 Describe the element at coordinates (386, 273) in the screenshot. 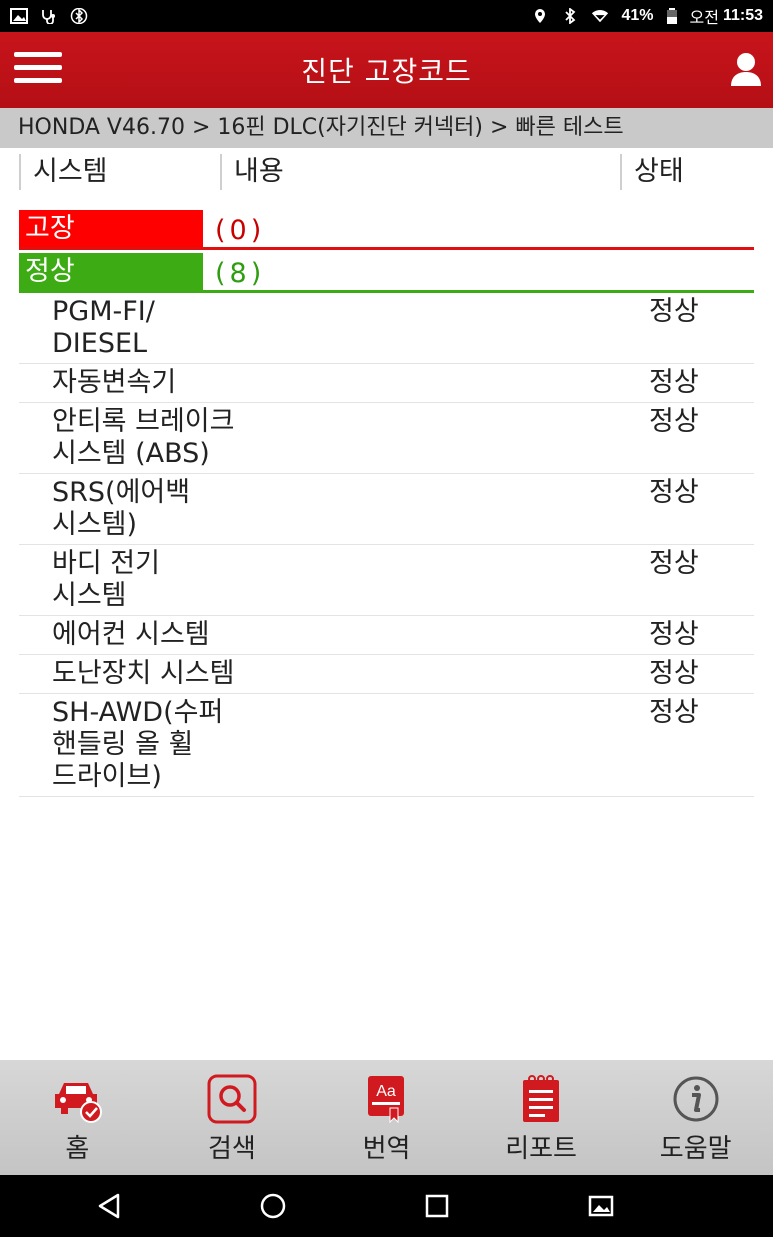

I see `normal-group-header: 정상 (8)` at that location.